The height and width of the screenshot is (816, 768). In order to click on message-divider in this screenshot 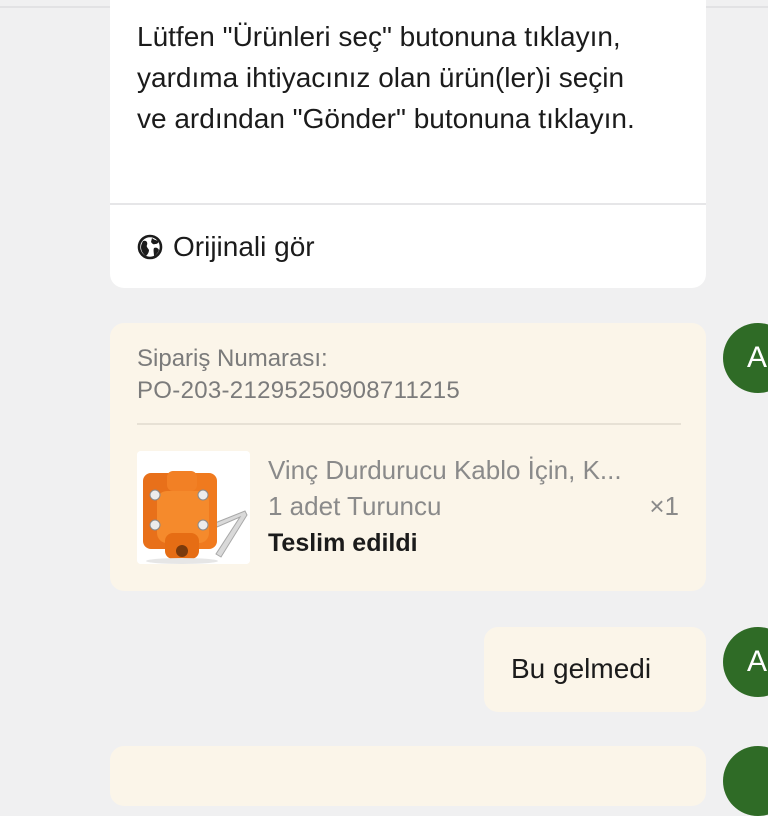, I will do `click(408, 204)`.